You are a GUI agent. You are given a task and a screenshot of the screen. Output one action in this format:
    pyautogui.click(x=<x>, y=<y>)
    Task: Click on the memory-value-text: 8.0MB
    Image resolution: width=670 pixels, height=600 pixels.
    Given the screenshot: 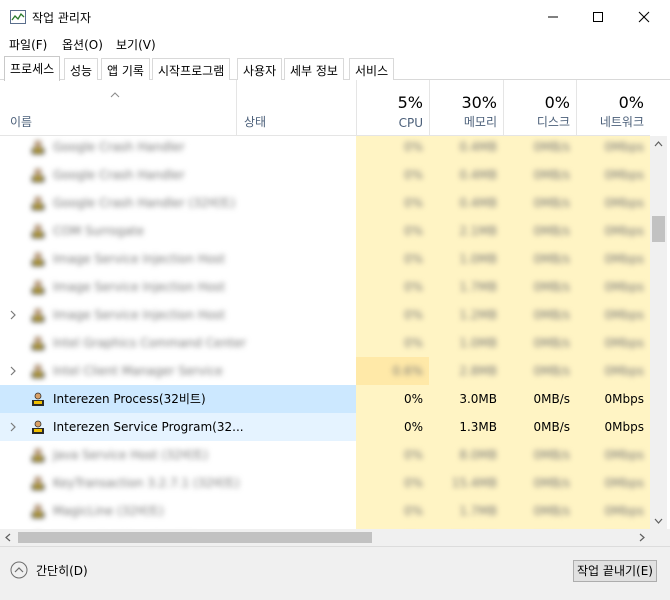 What is the action you would take?
    pyautogui.click(x=478, y=455)
    